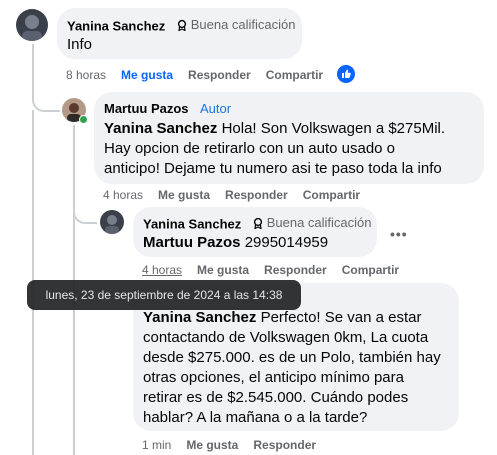 This screenshot has height=455, width=497. Describe the element at coordinates (399, 234) in the screenshot. I see `more-options-button: •••` at that location.